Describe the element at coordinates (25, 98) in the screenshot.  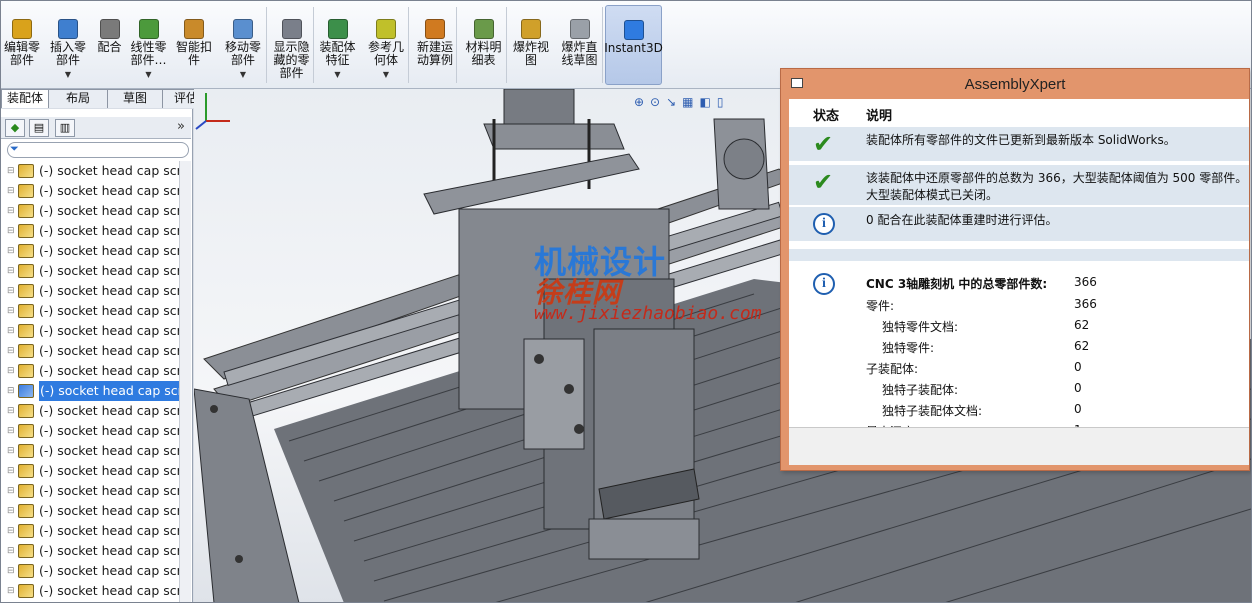
I see `tab-assembly: 装配体` at that location.